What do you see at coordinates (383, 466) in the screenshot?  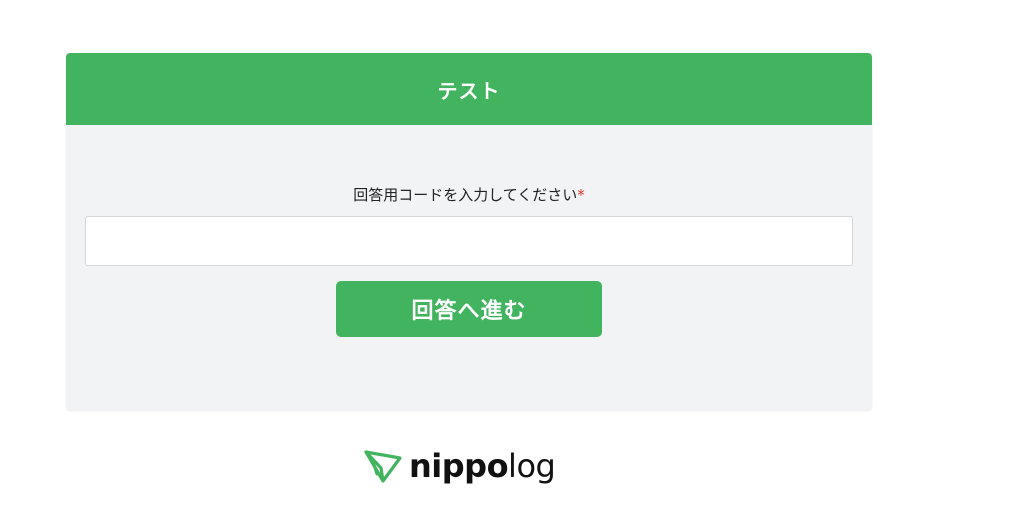 I see `paper-plane-icon` at bounding box center [383, 466].